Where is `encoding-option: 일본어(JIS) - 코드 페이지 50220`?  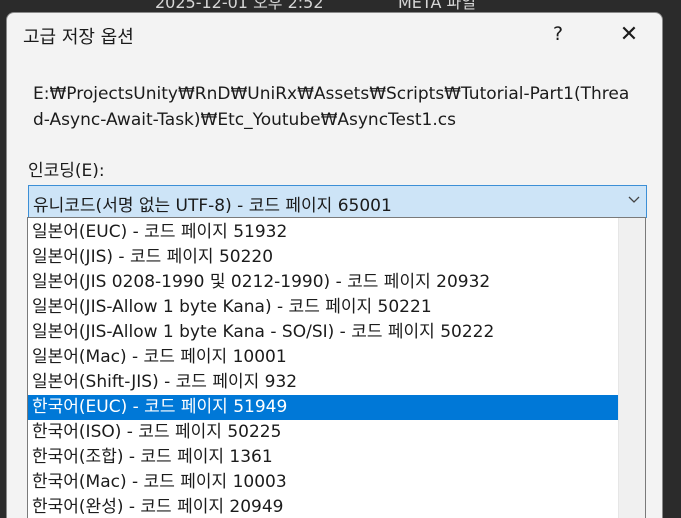 encoding-option: 일본어(JIS) - 코드 페이지 50220 is located at coordinates (323, 257).